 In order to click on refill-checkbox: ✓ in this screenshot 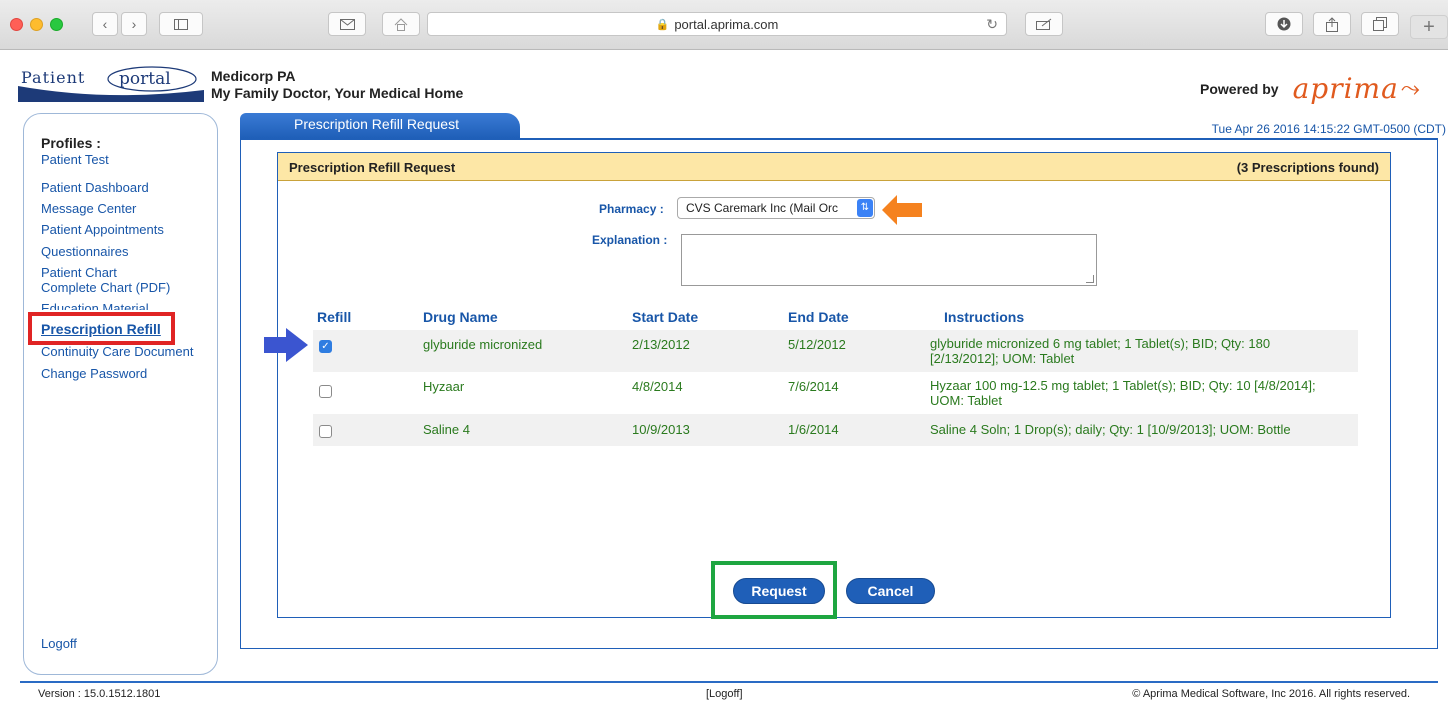, I will do `click(325, 346)`.